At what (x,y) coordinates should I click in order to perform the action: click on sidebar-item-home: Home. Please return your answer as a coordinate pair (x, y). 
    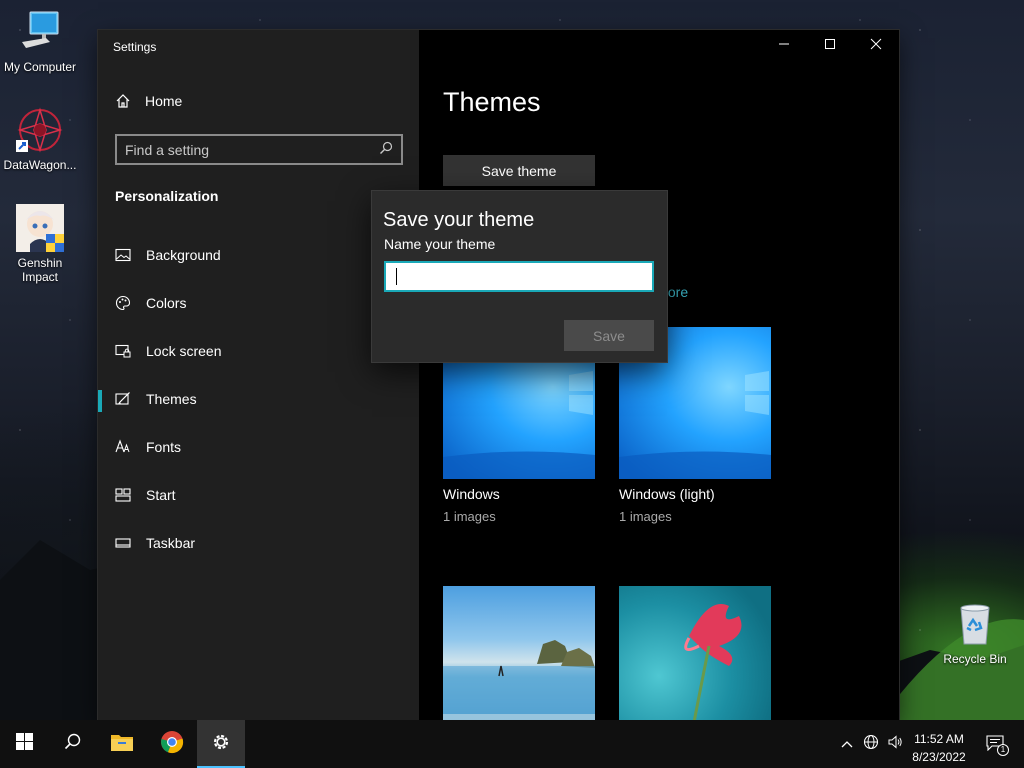
    Looking at the image, I should click on (148, 101).